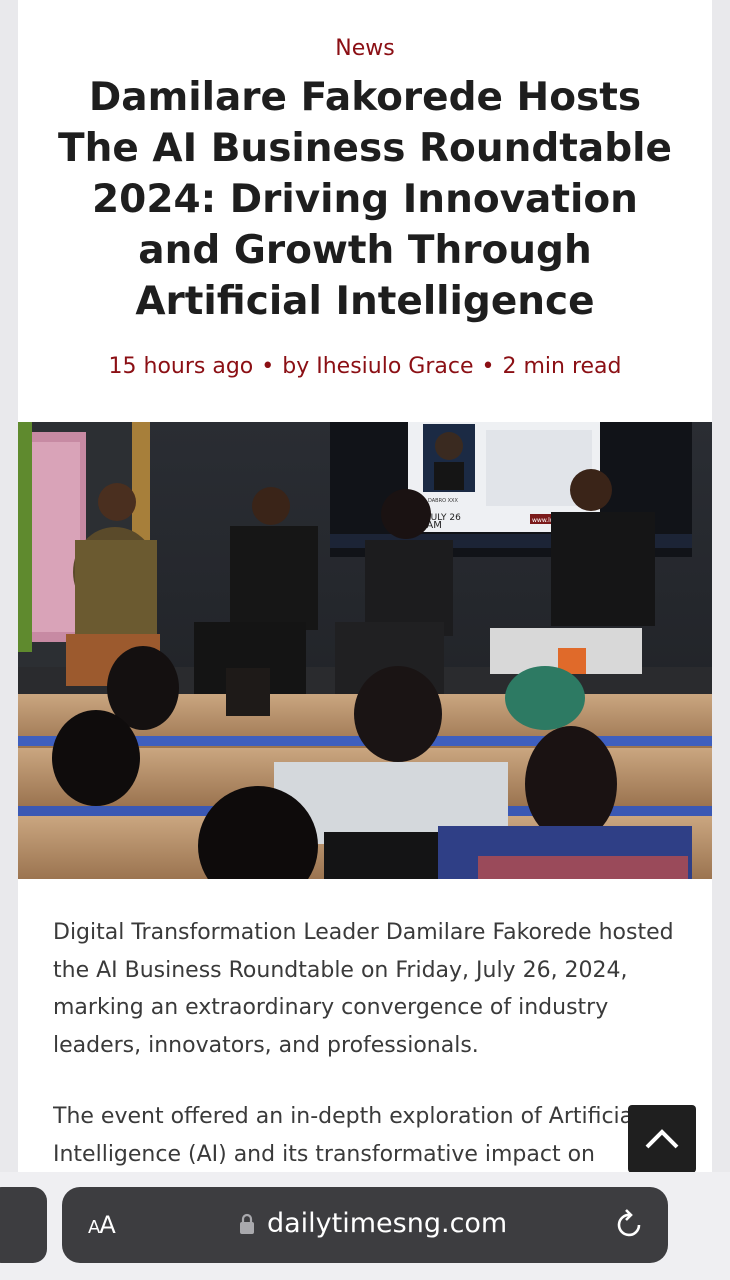 The height and width of the screenshot is (1280, 730). I want to click on address-bar: AA dailytimesng.com, so click(365, 1225).